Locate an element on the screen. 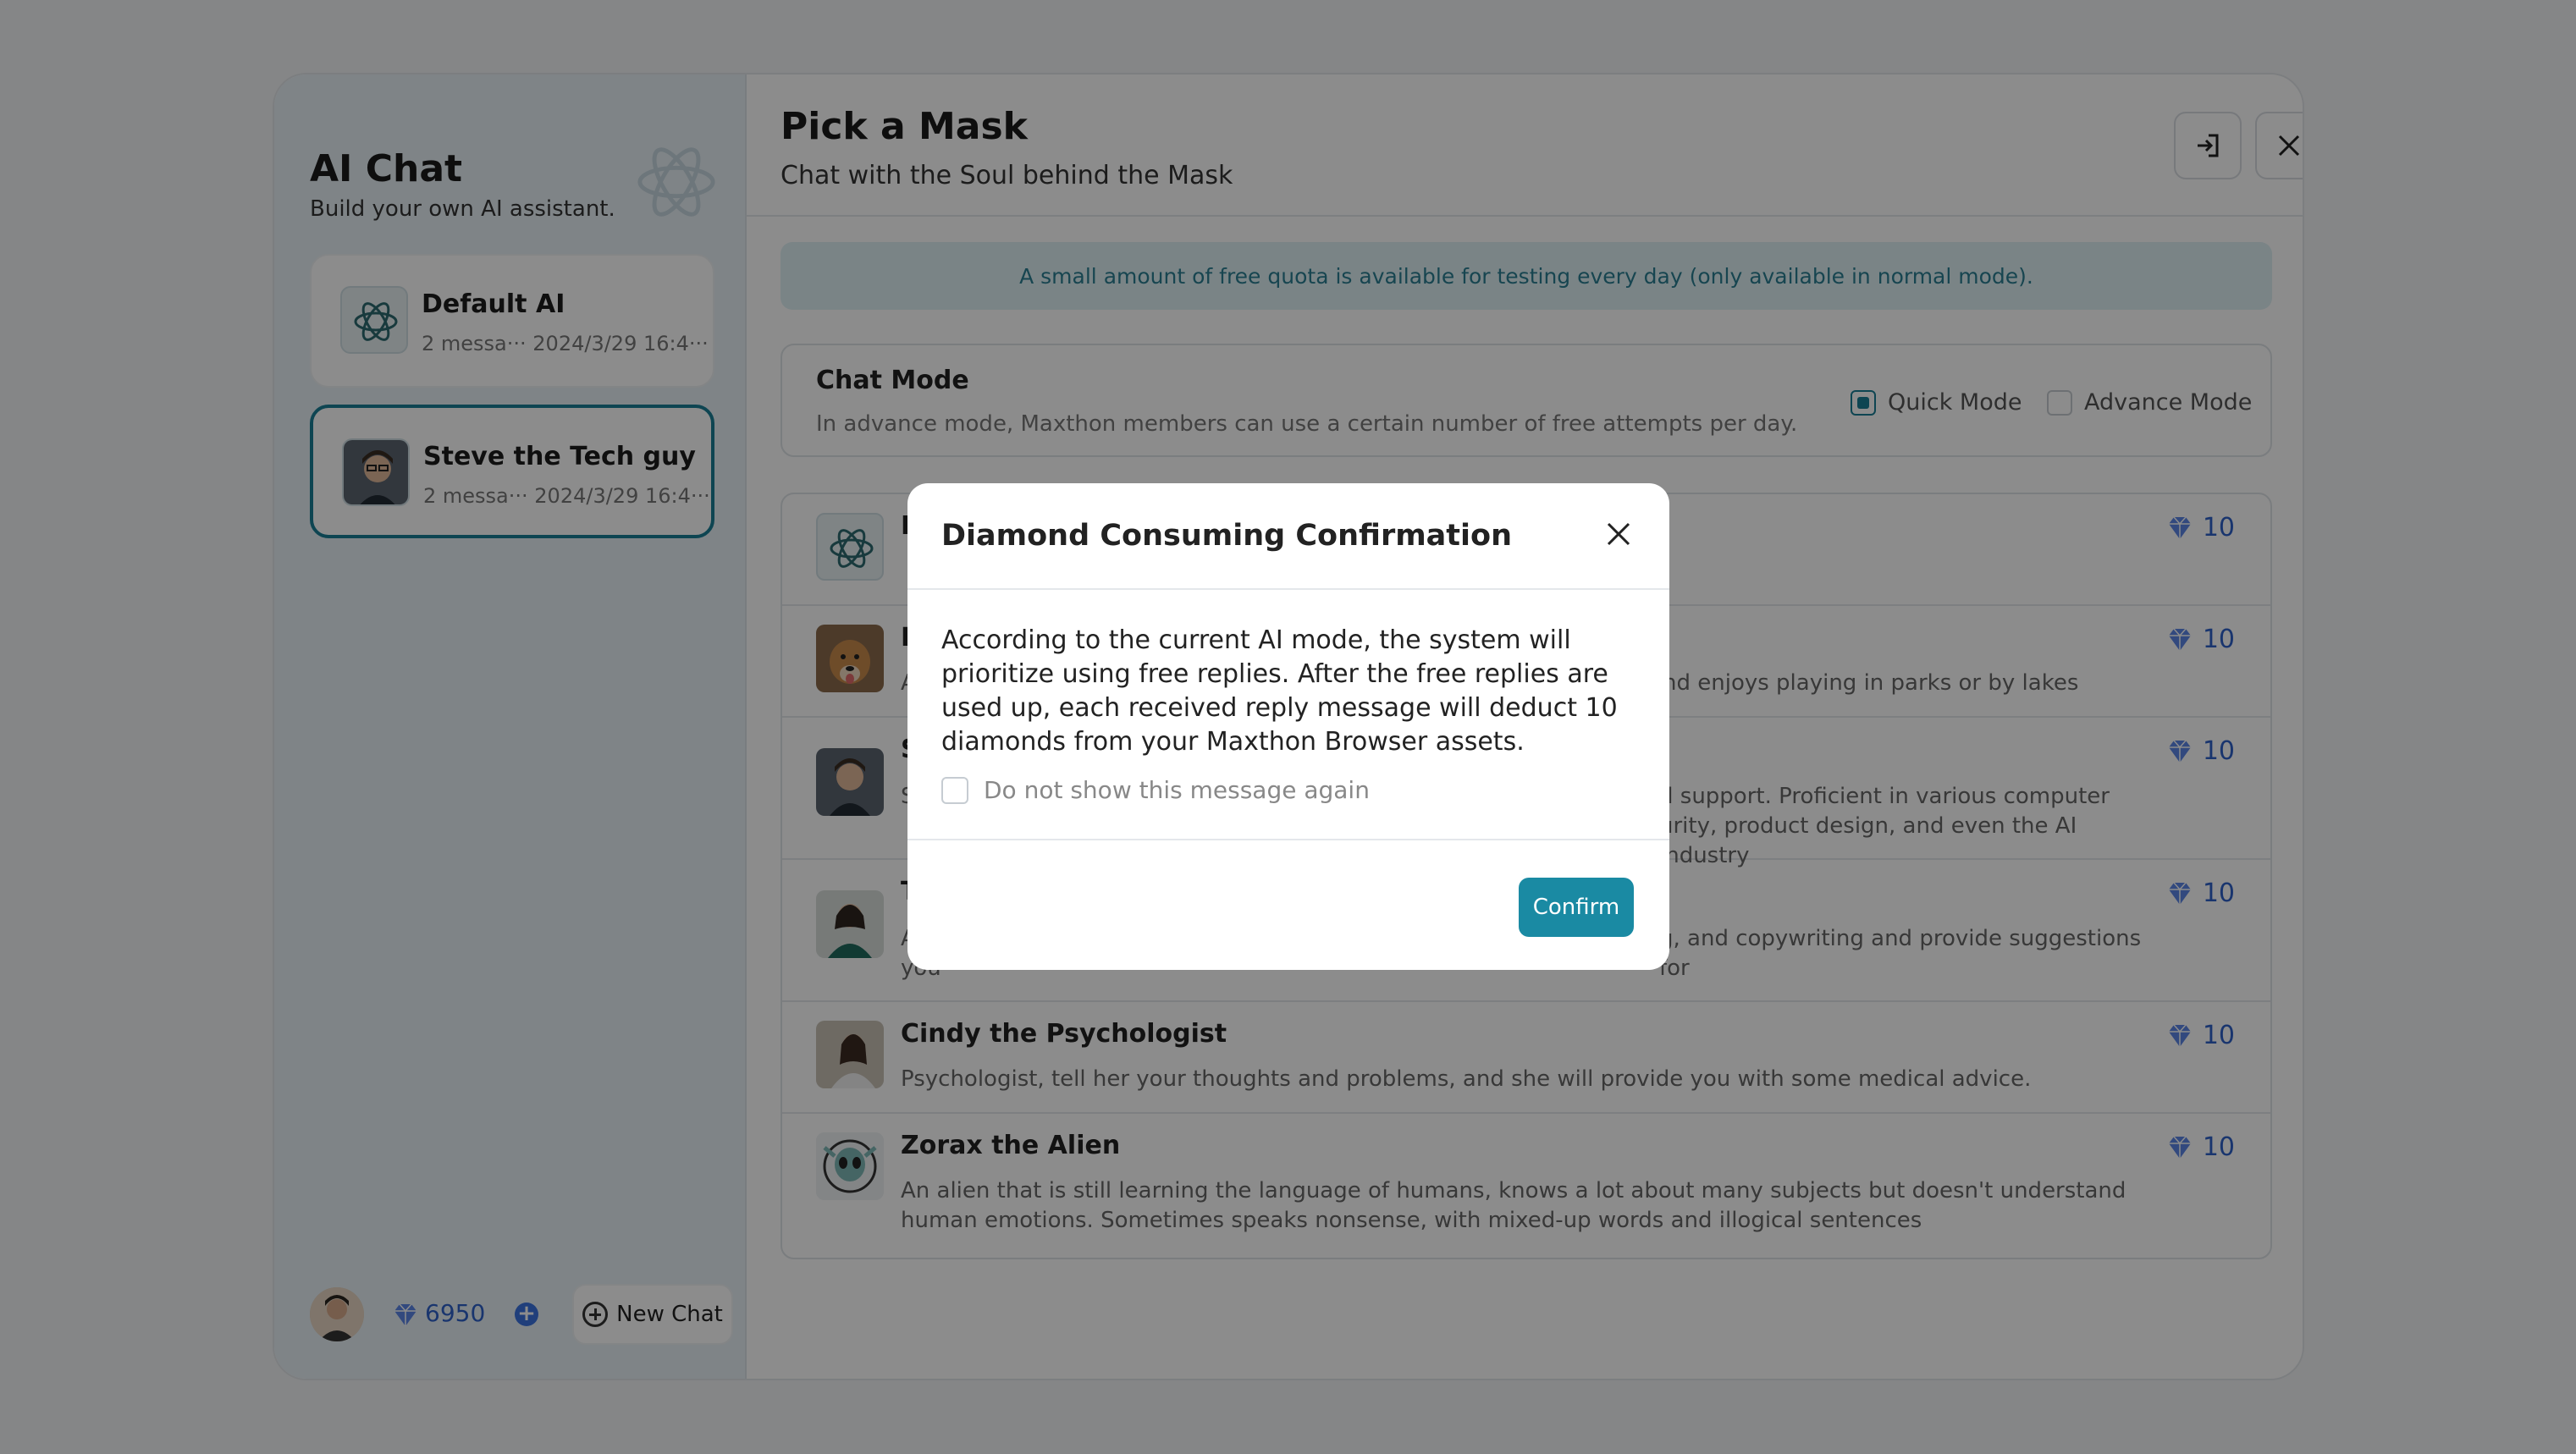  do-not-show-checkbox is located at coordinates (955, 790).